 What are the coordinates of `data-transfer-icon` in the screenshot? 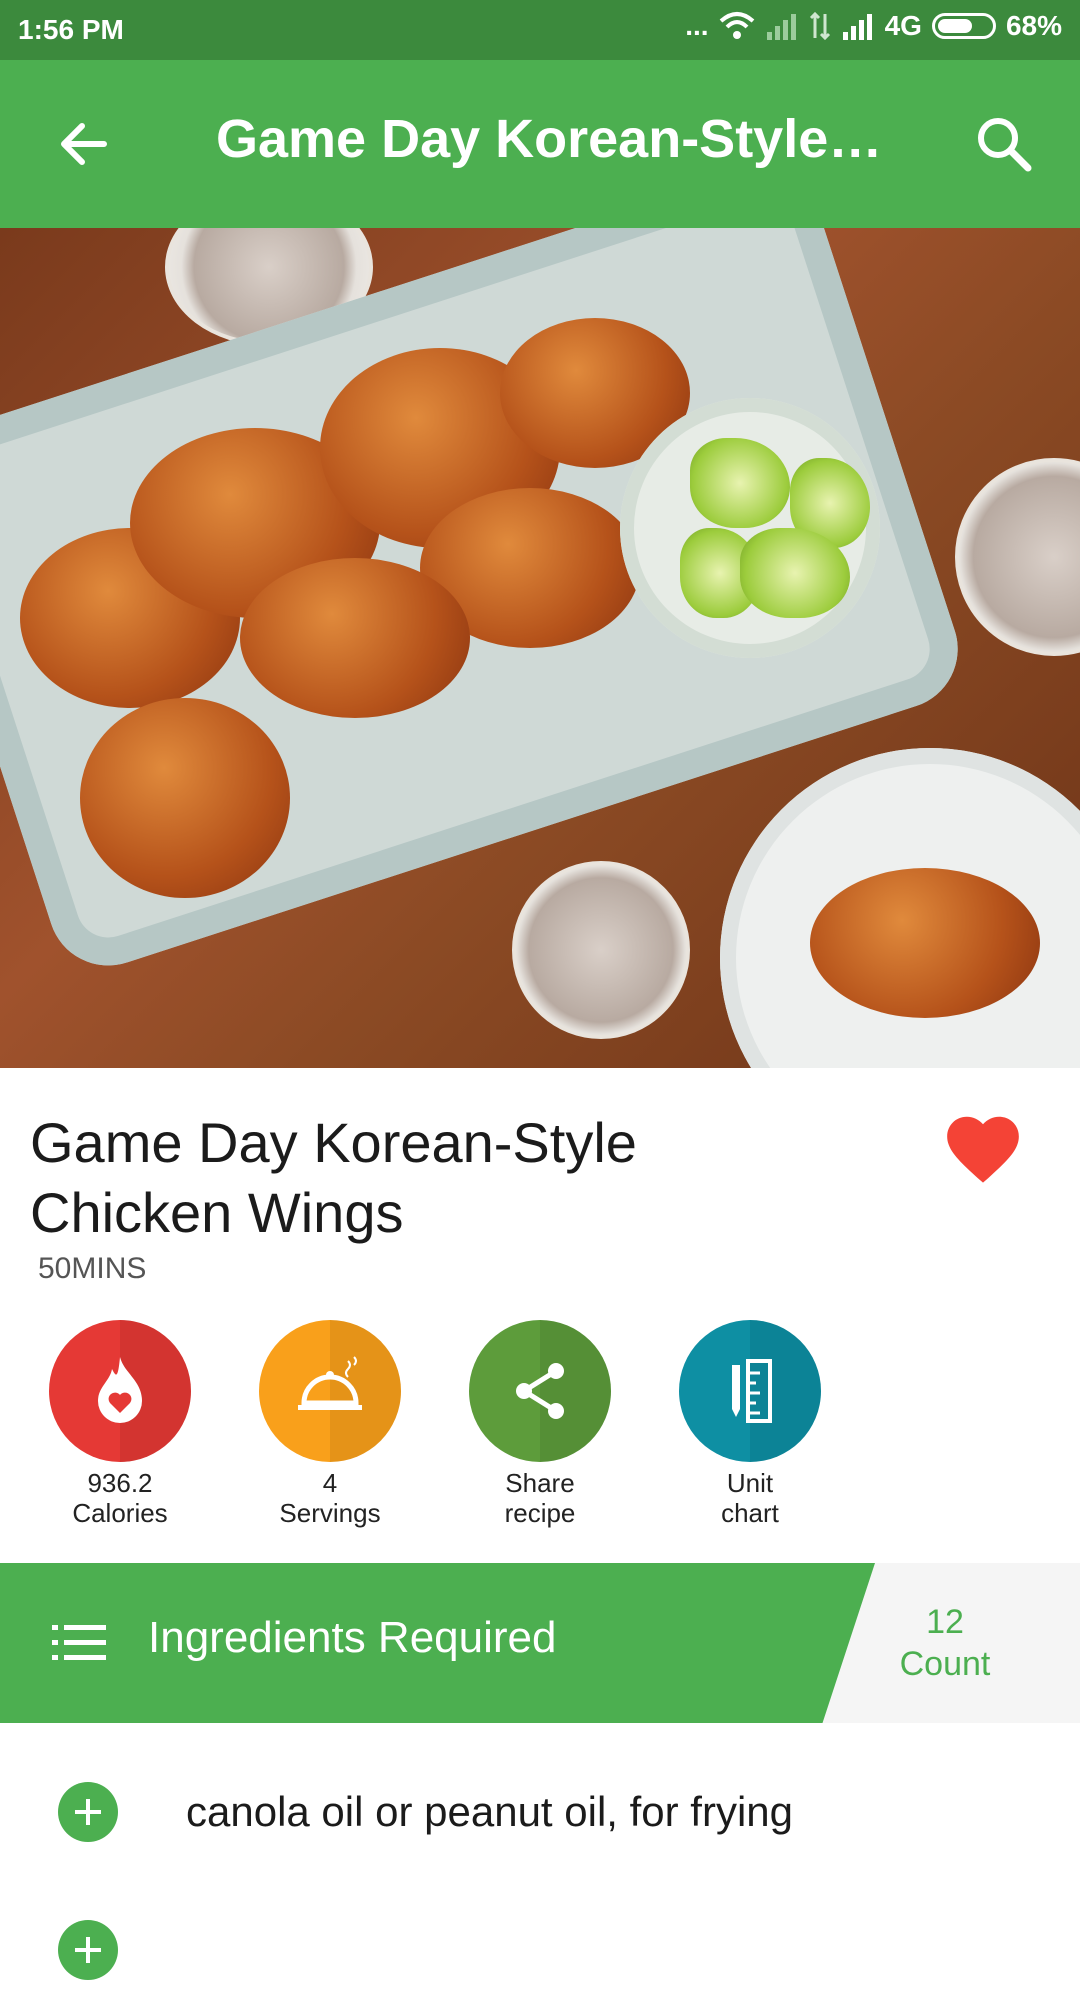 It's located at (819, 26).